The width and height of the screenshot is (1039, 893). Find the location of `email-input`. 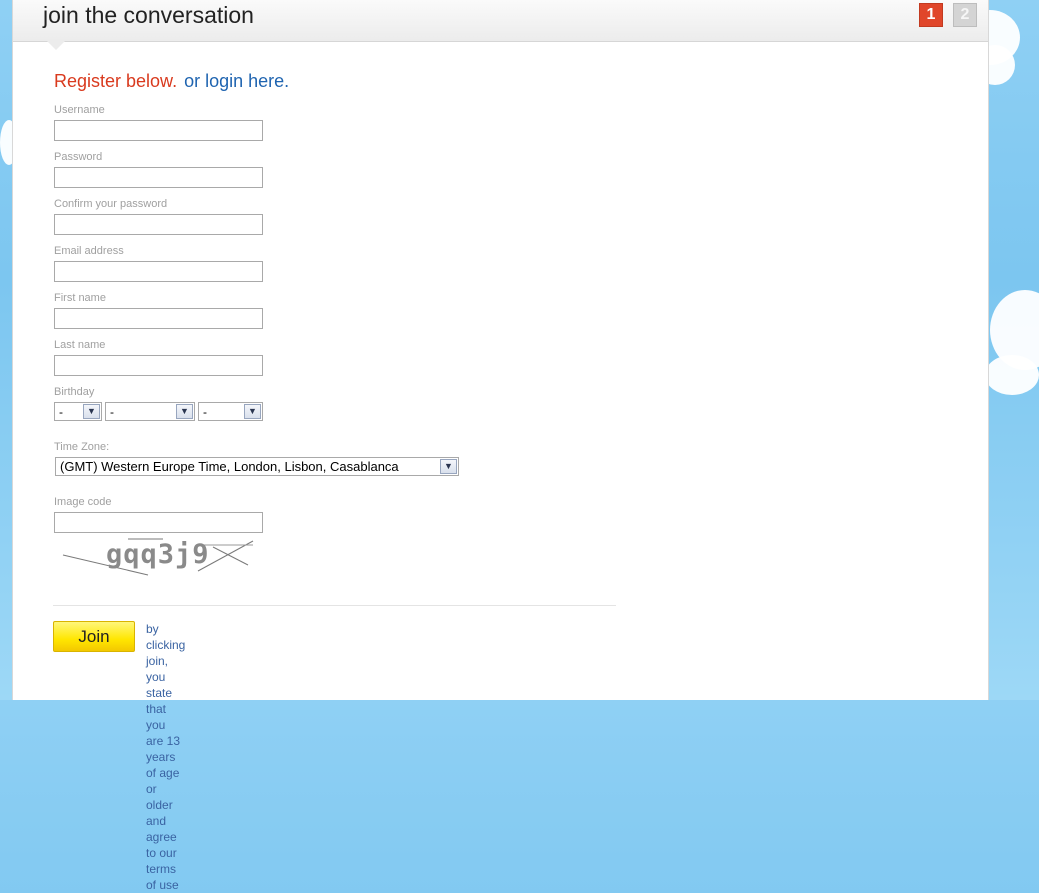

email-input is located at coordinates (158, 271).